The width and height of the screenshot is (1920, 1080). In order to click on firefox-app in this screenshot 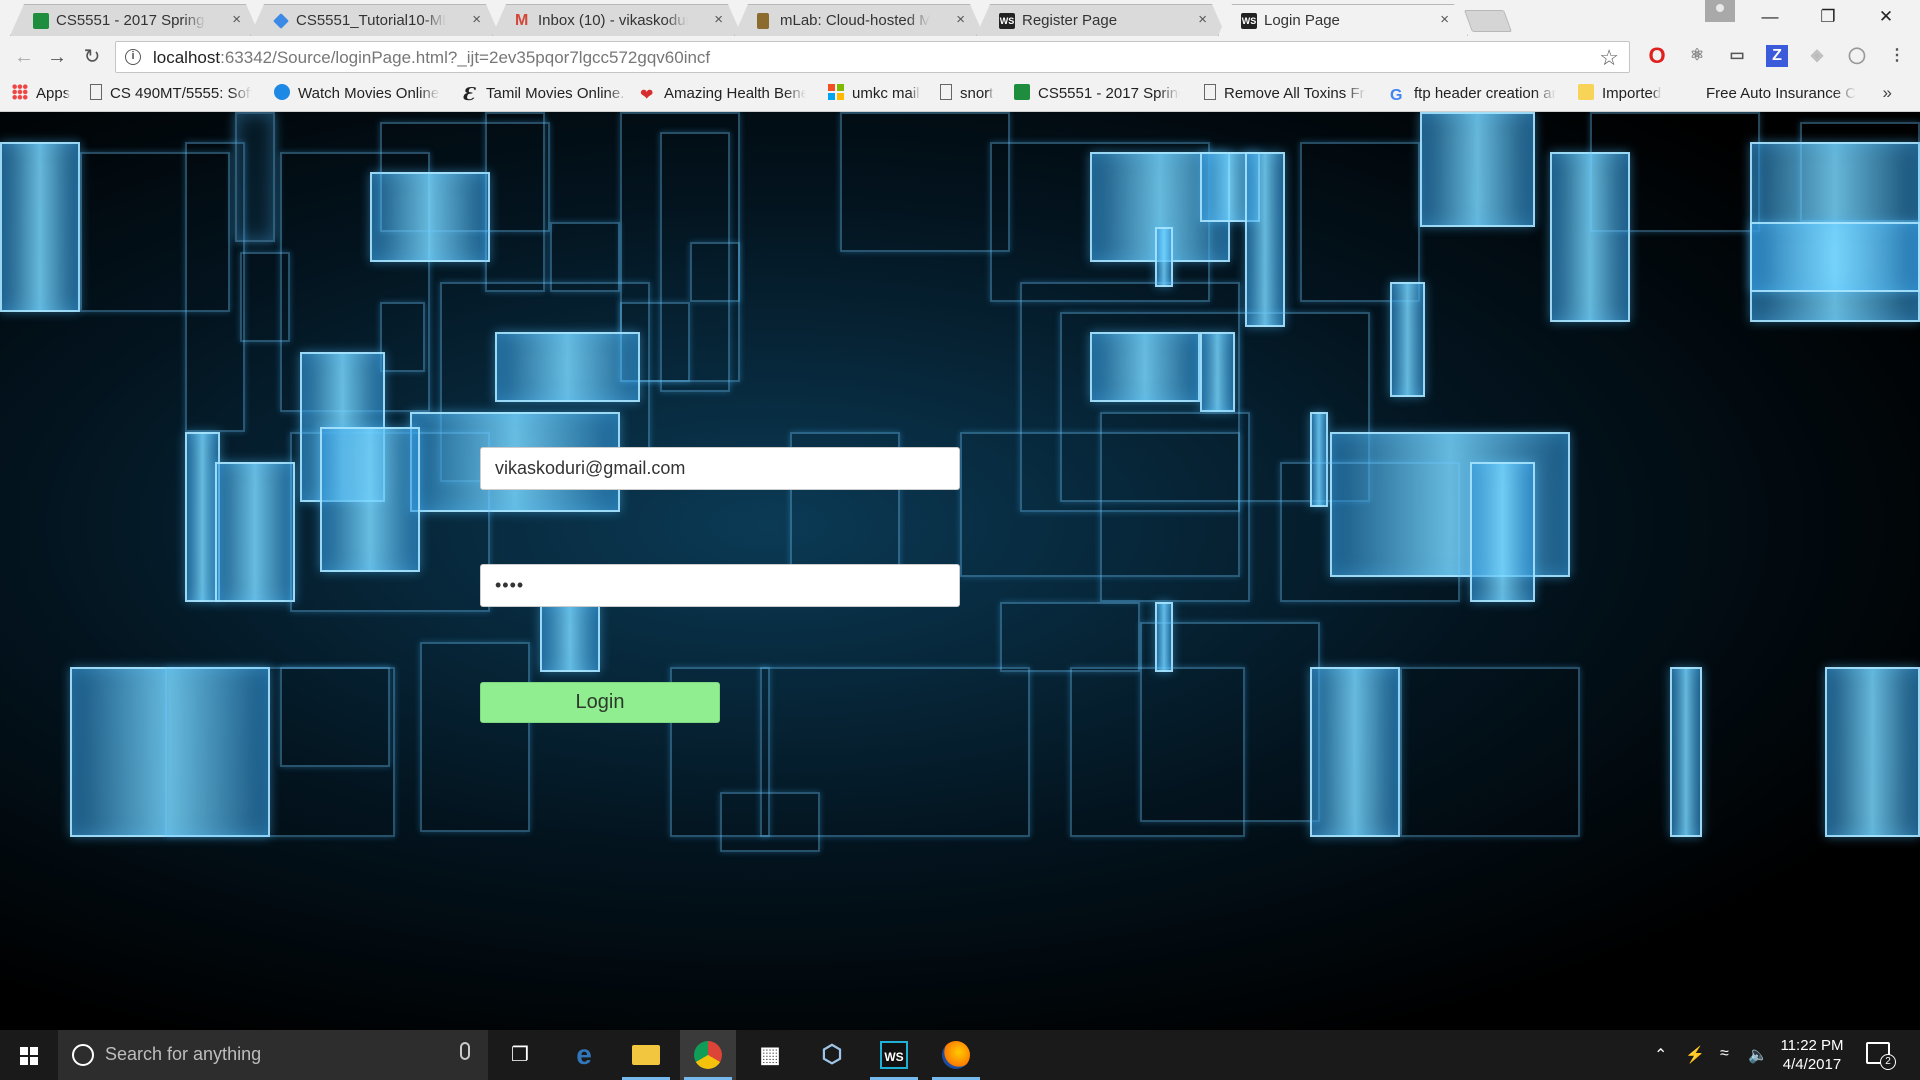, I will do `click(956, 1055)`.